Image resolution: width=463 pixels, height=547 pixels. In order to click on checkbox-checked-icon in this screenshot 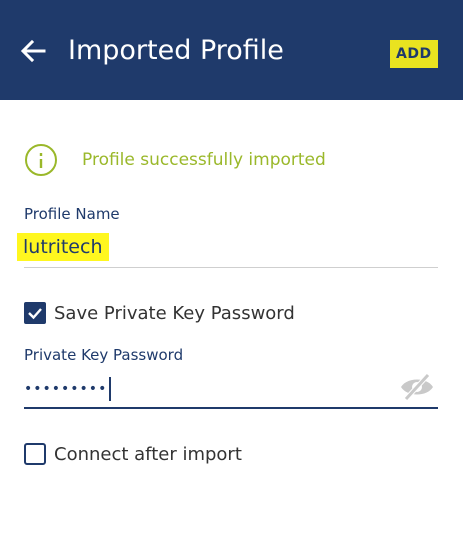, I will do `click(35, 313)`.